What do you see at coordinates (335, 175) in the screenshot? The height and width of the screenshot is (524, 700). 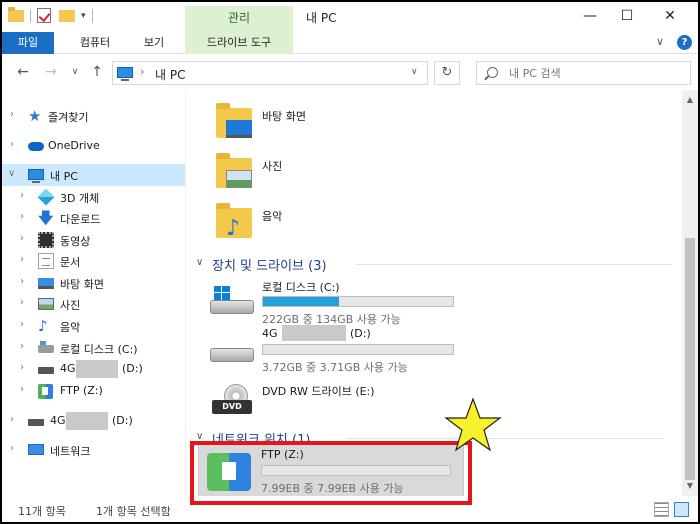 I see `folder-pictures: 사진` at bounding box center [335, 175].